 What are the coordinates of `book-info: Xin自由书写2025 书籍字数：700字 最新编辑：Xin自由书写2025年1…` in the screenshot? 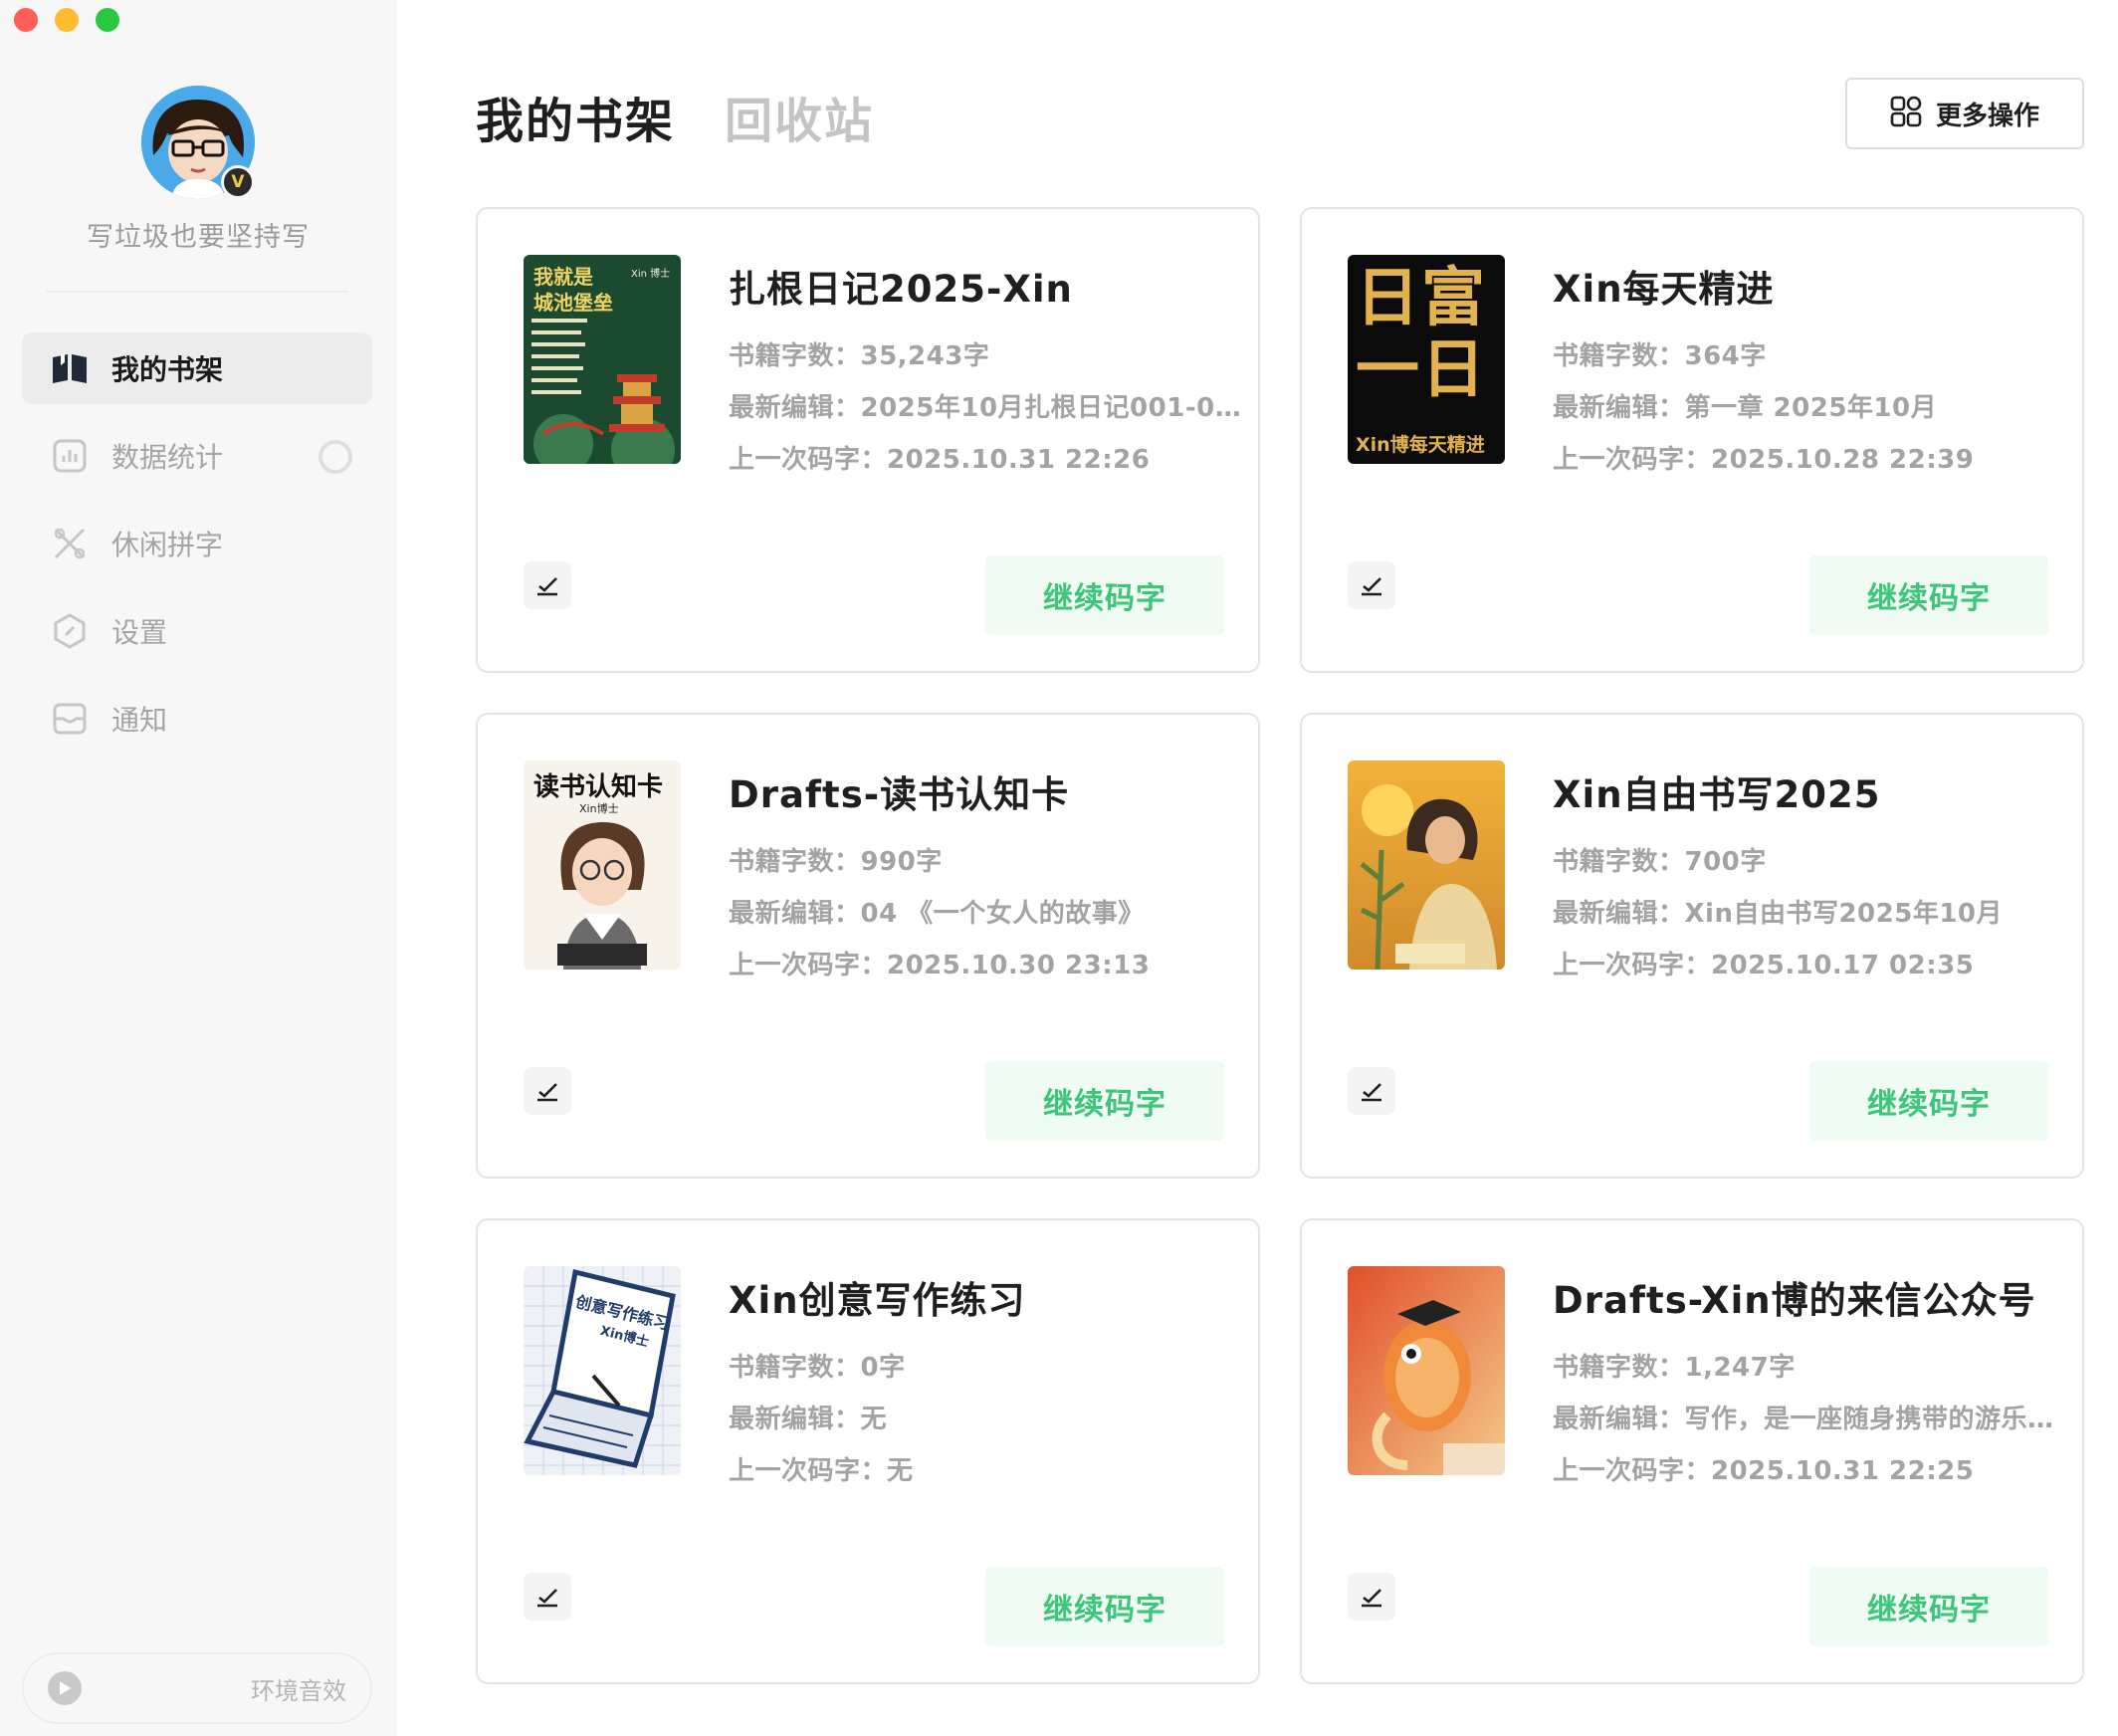 It's located at (1811, 878).